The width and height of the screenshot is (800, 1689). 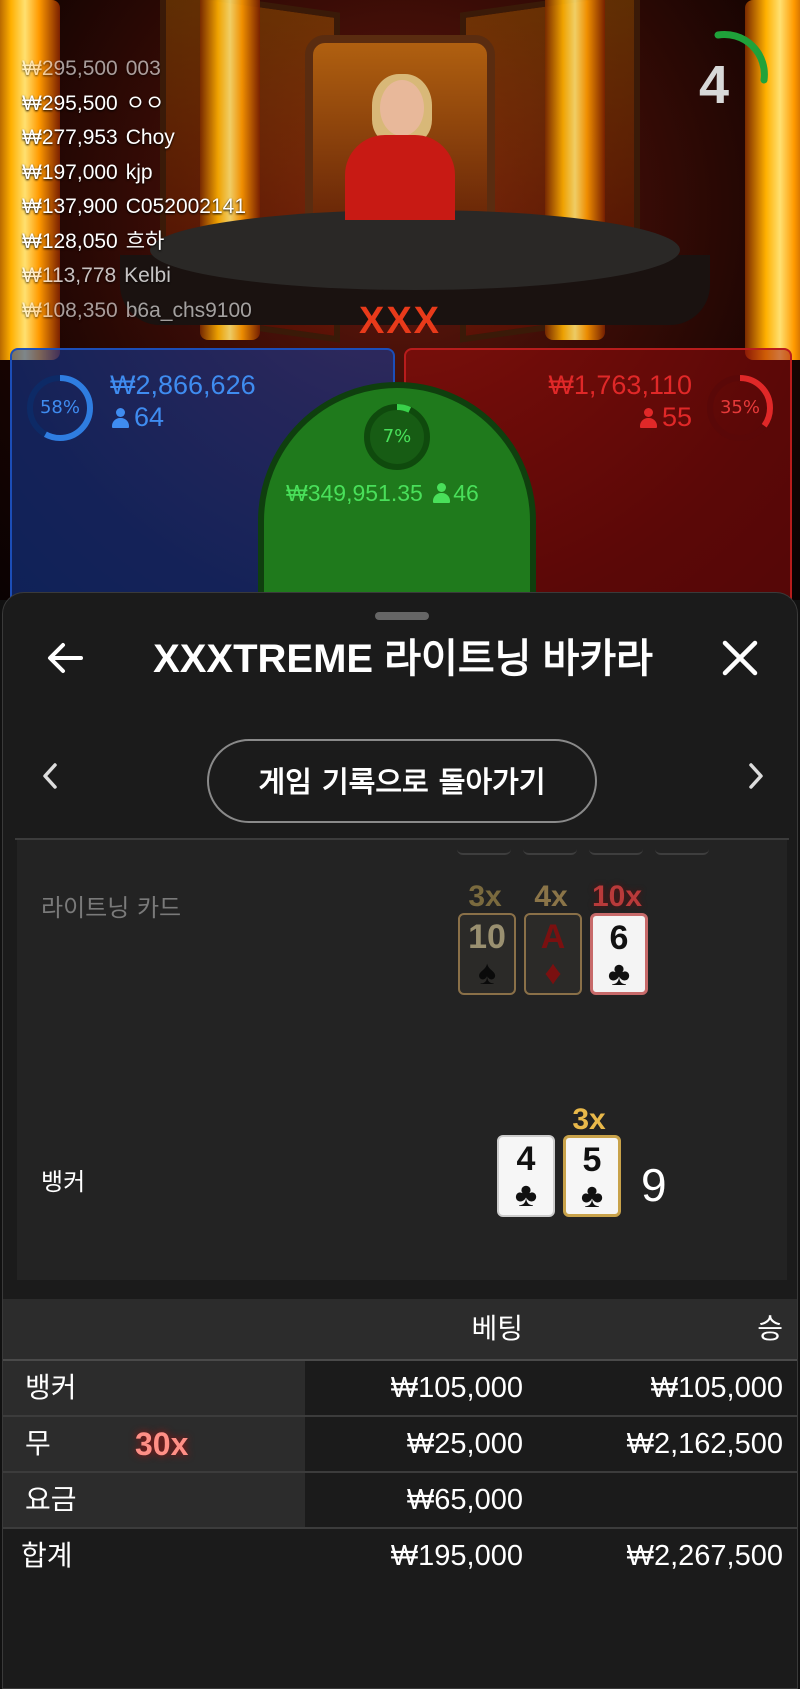 I want to click on leader-name: ㅇㅇ, so click(x=145, y=103).